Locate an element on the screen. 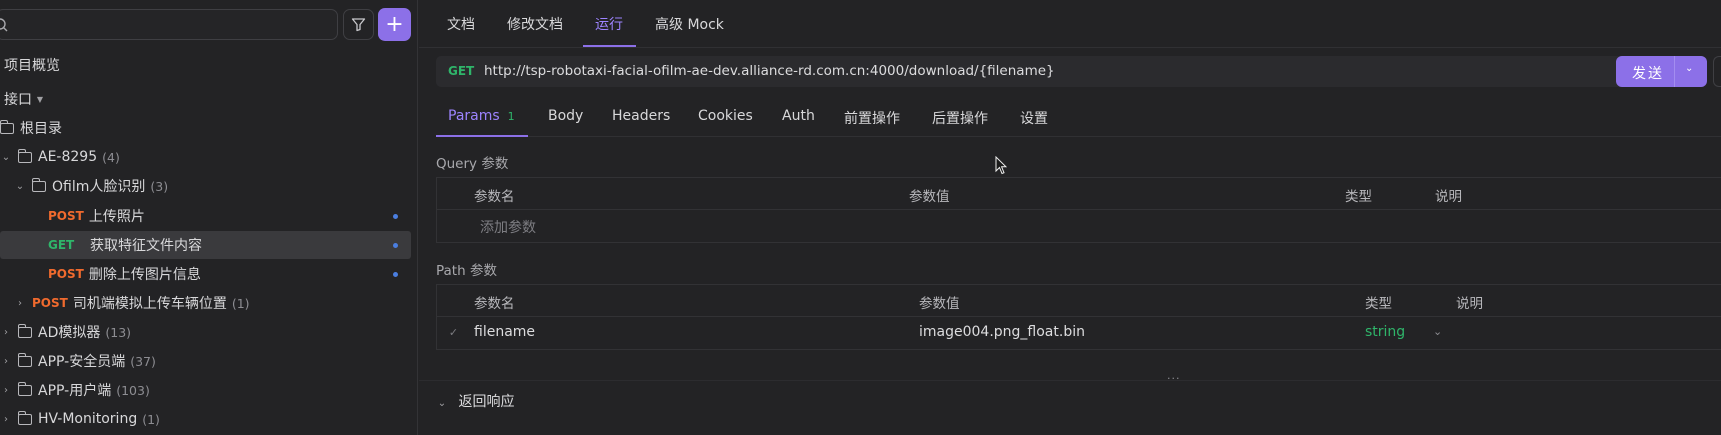  col-value: 参数值 is located at coordinates (939, 304).